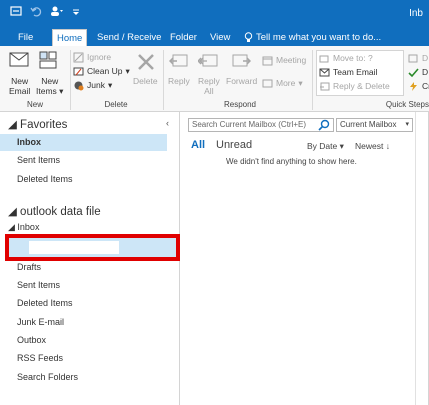 The width and height of the screenshot is (429, 405). I want to click on quickstep-d2: D, so click(418, 72).